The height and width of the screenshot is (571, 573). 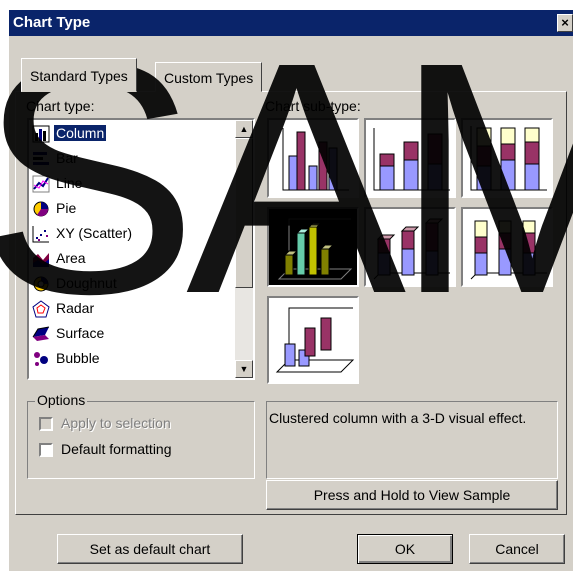 I want to click on subtype-clustered-column-3d, so click(x=313, y=247).